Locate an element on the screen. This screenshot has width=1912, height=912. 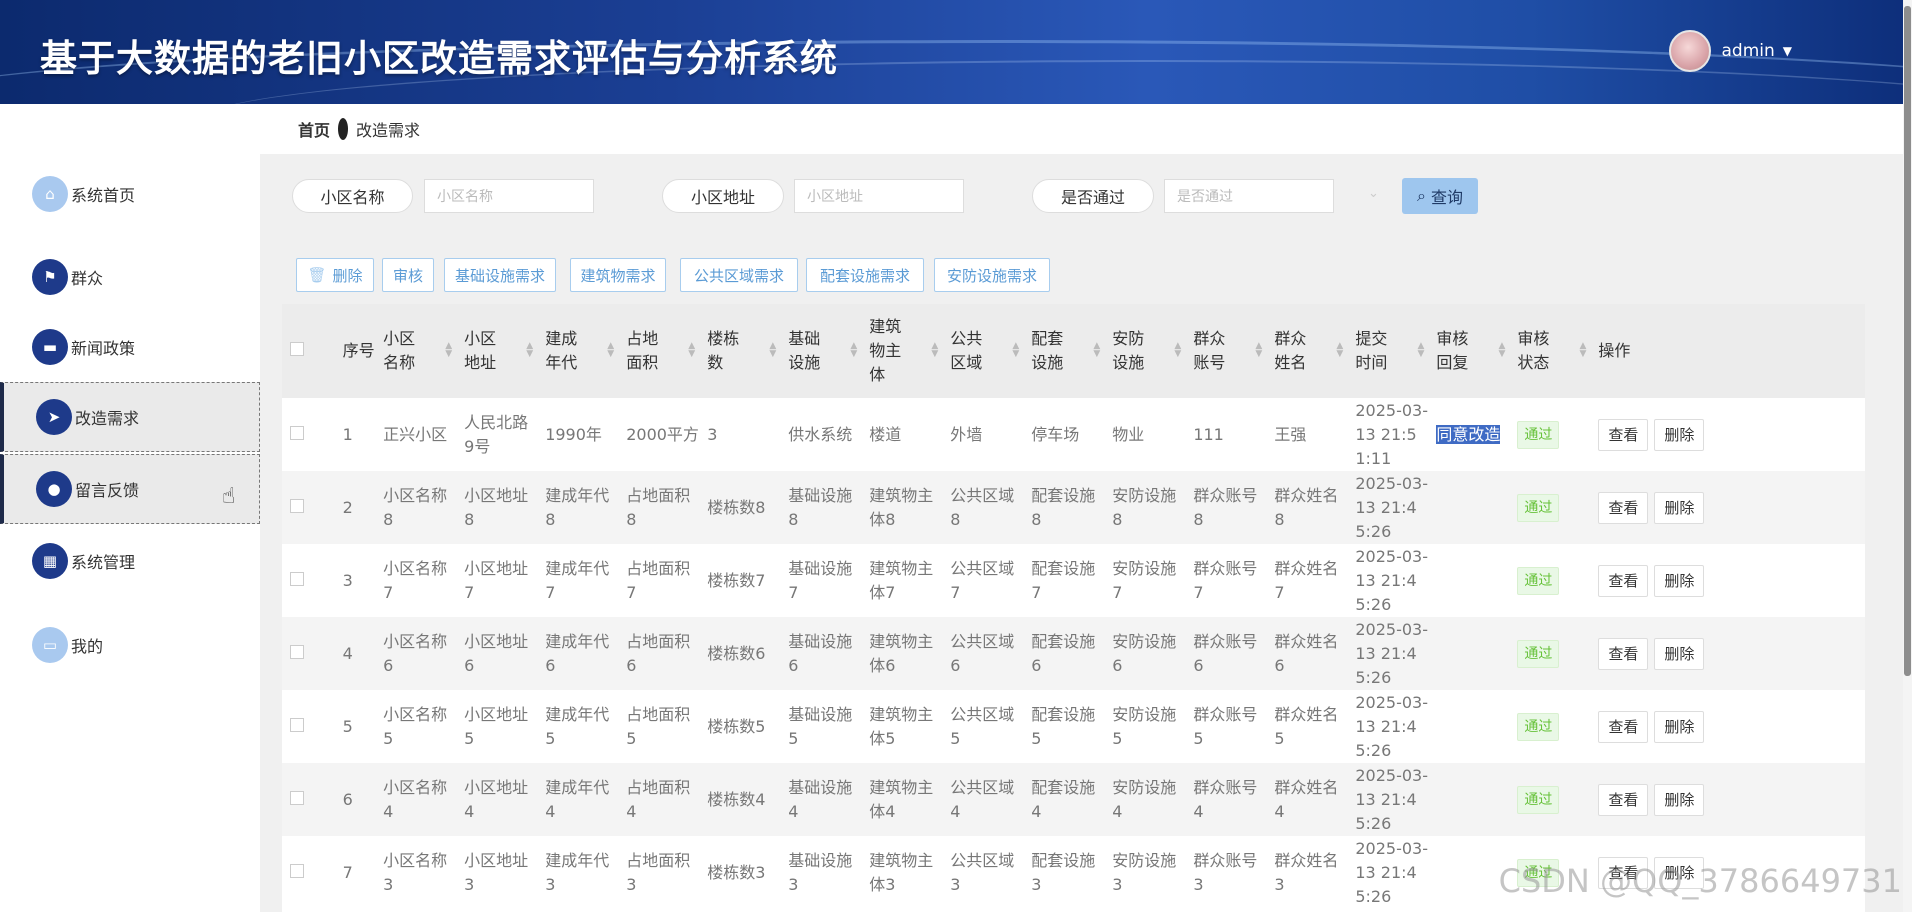
table-cell: 安防设施4 is located at coordinates (1144, 799).